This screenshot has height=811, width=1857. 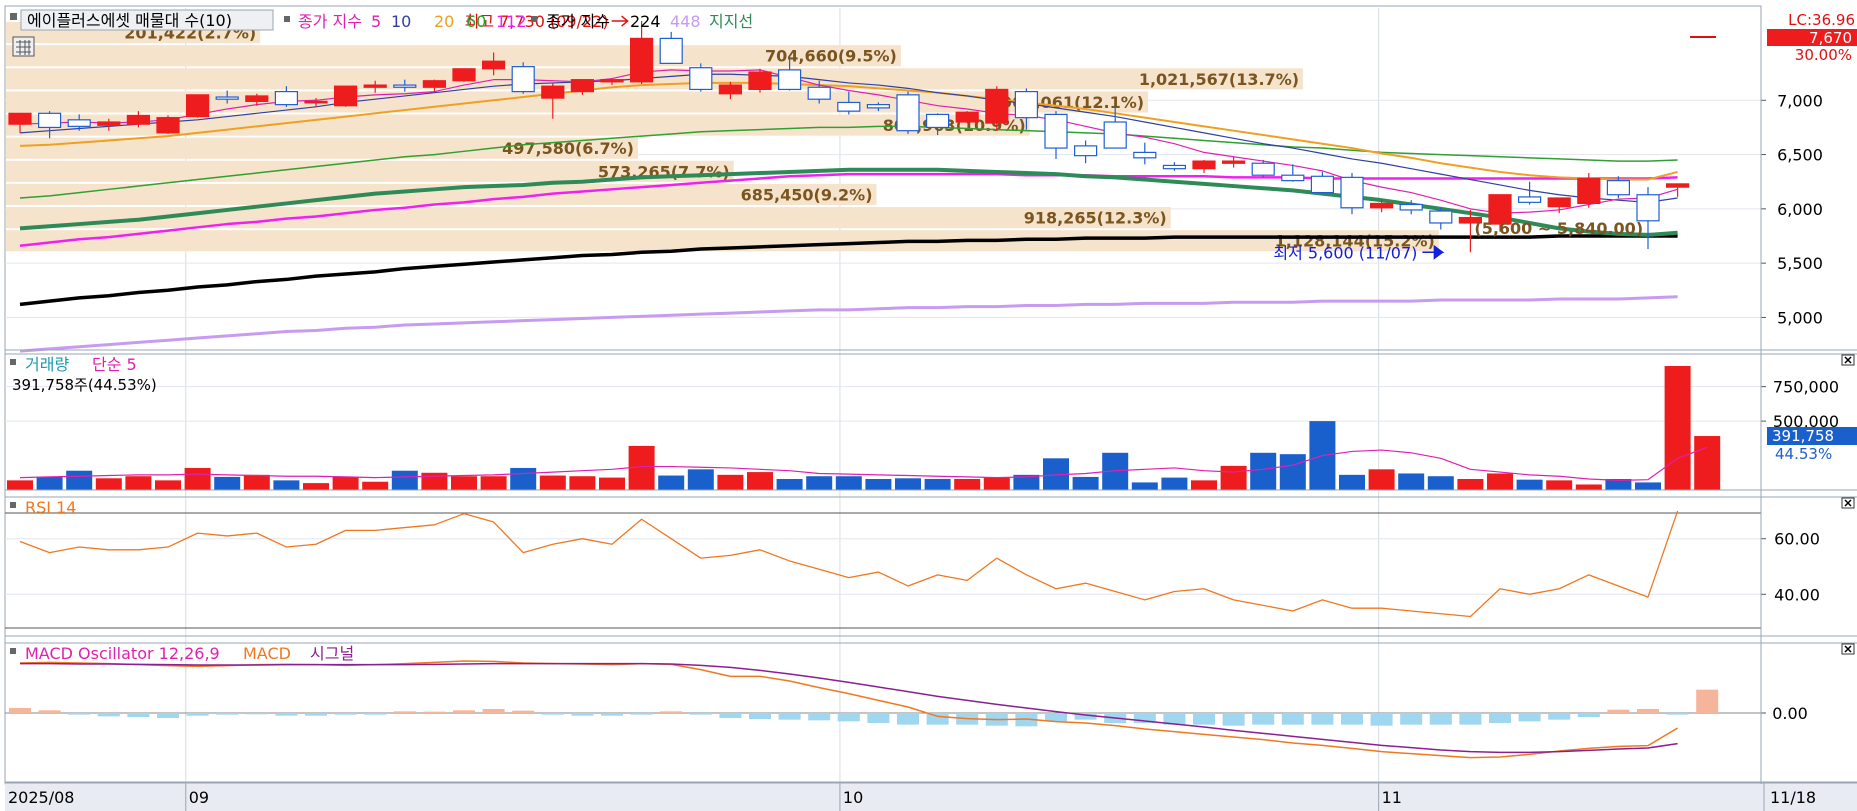 I want to click on grid-toggle-icon, so click(x=23, y=46).